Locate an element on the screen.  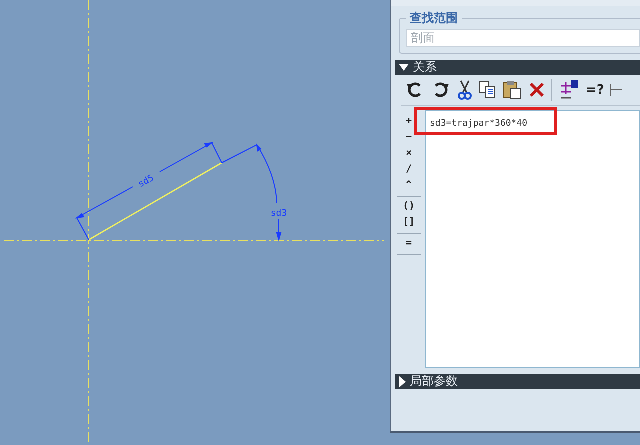
section-title: 关系 is located at coordinates (425, 67).